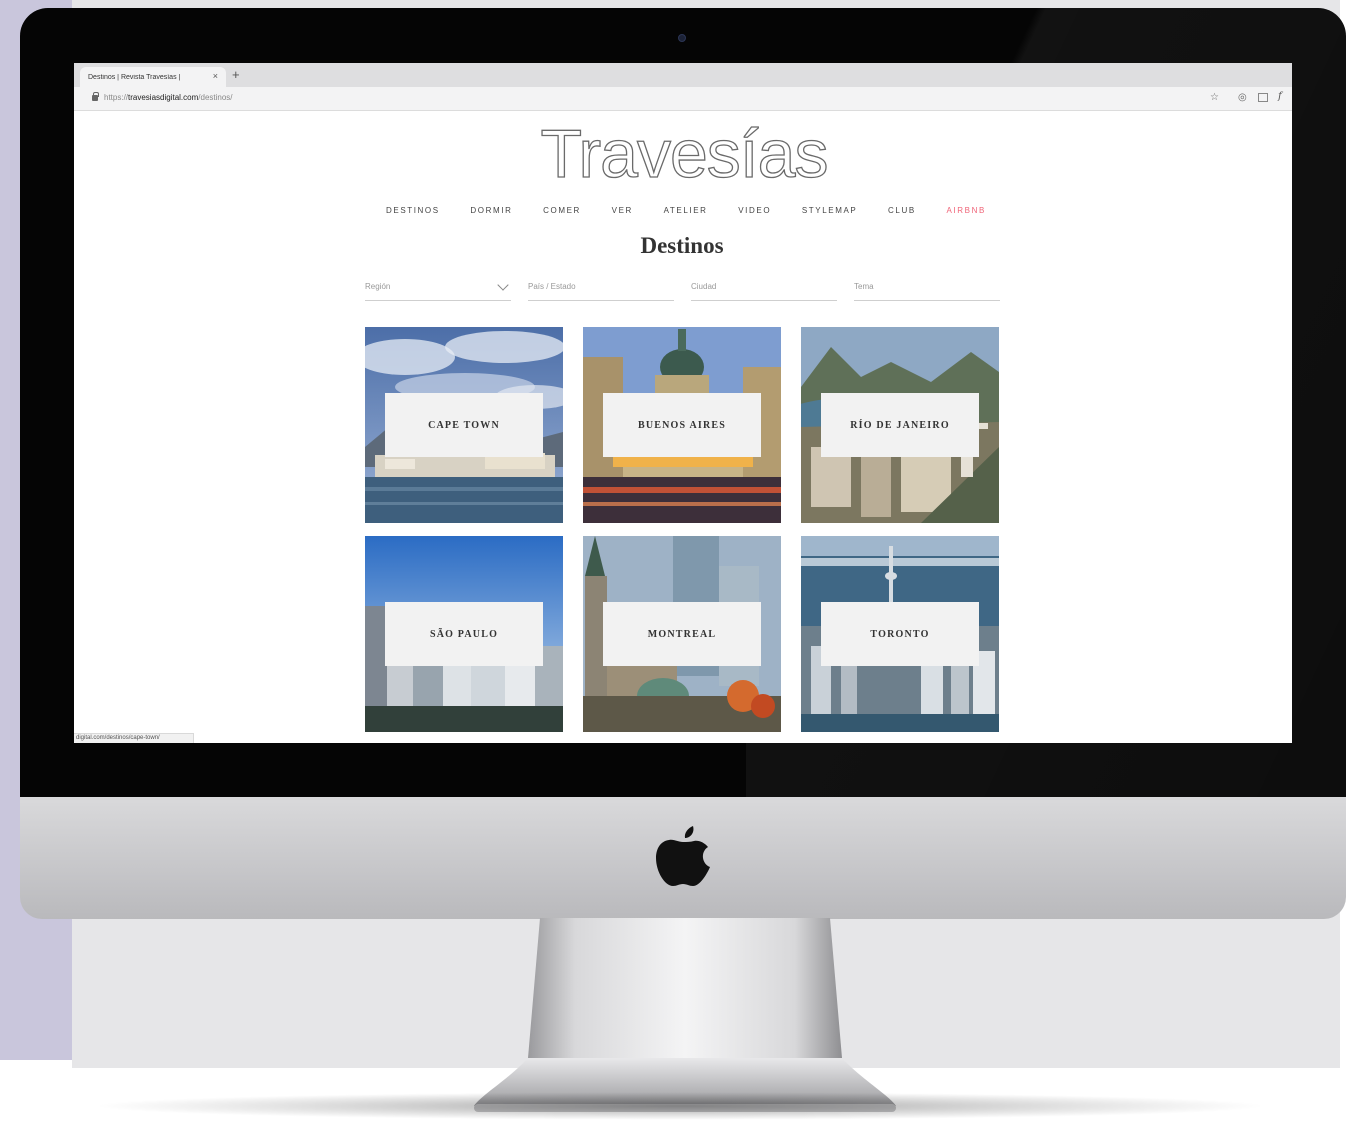 This screenshot has height=1121, width=1353. What do you see at coordinates (562, 210) in the screenshot?
I see `nav-item-comer: COMER` at bounding box center [562, 210].